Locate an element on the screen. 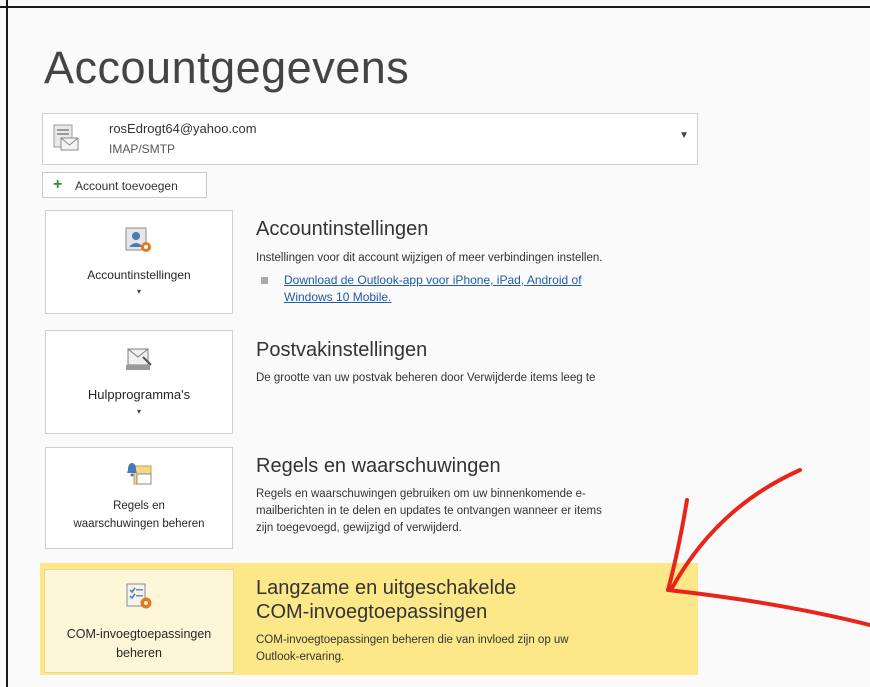 The height and width of the screenshot is (687, 870). mailbox-tools-icon is located at coordinates (139, 359).